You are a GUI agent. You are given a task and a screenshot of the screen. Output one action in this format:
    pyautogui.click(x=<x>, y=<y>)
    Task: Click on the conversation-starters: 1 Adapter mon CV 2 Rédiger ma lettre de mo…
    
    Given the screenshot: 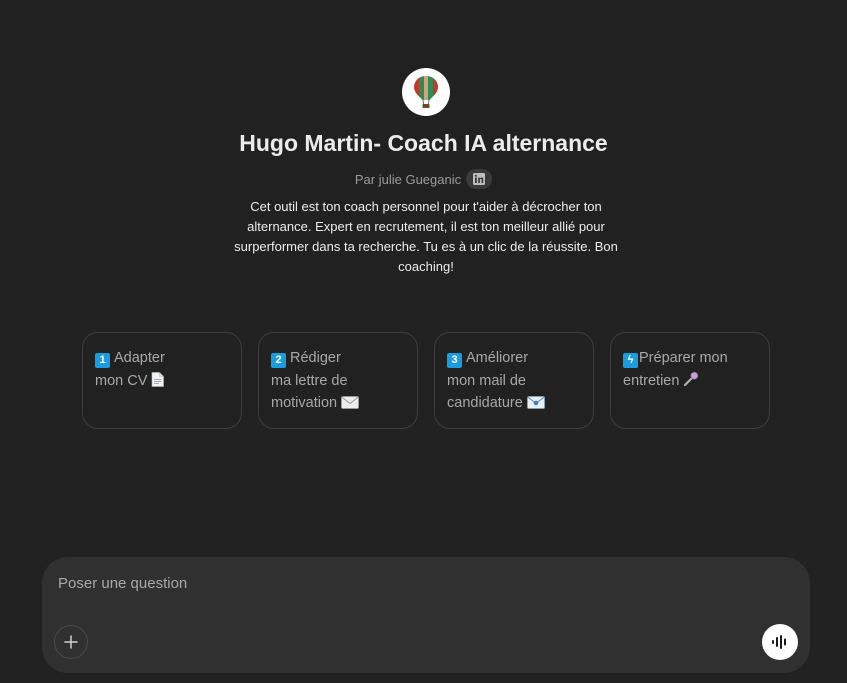 What is the action you would take?
    pyautogui.click(x=426, y=380)
    